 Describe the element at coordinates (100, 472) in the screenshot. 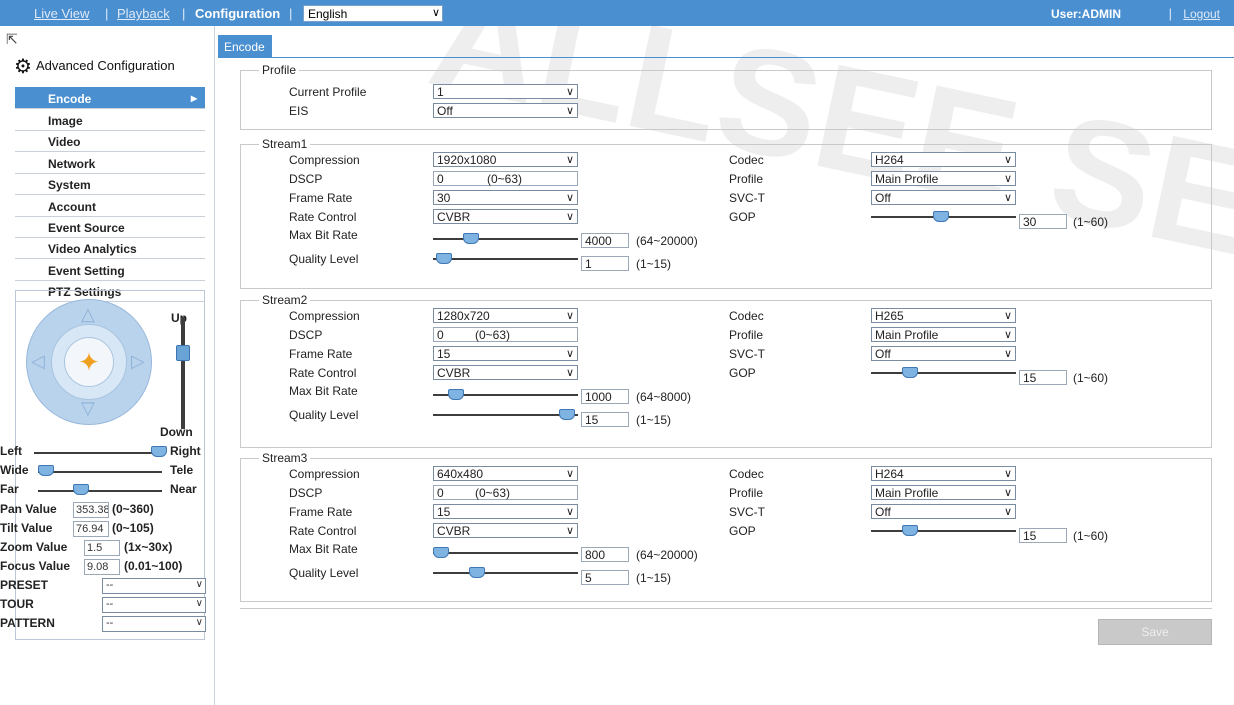

I see `zoom-slider-track` at that location.